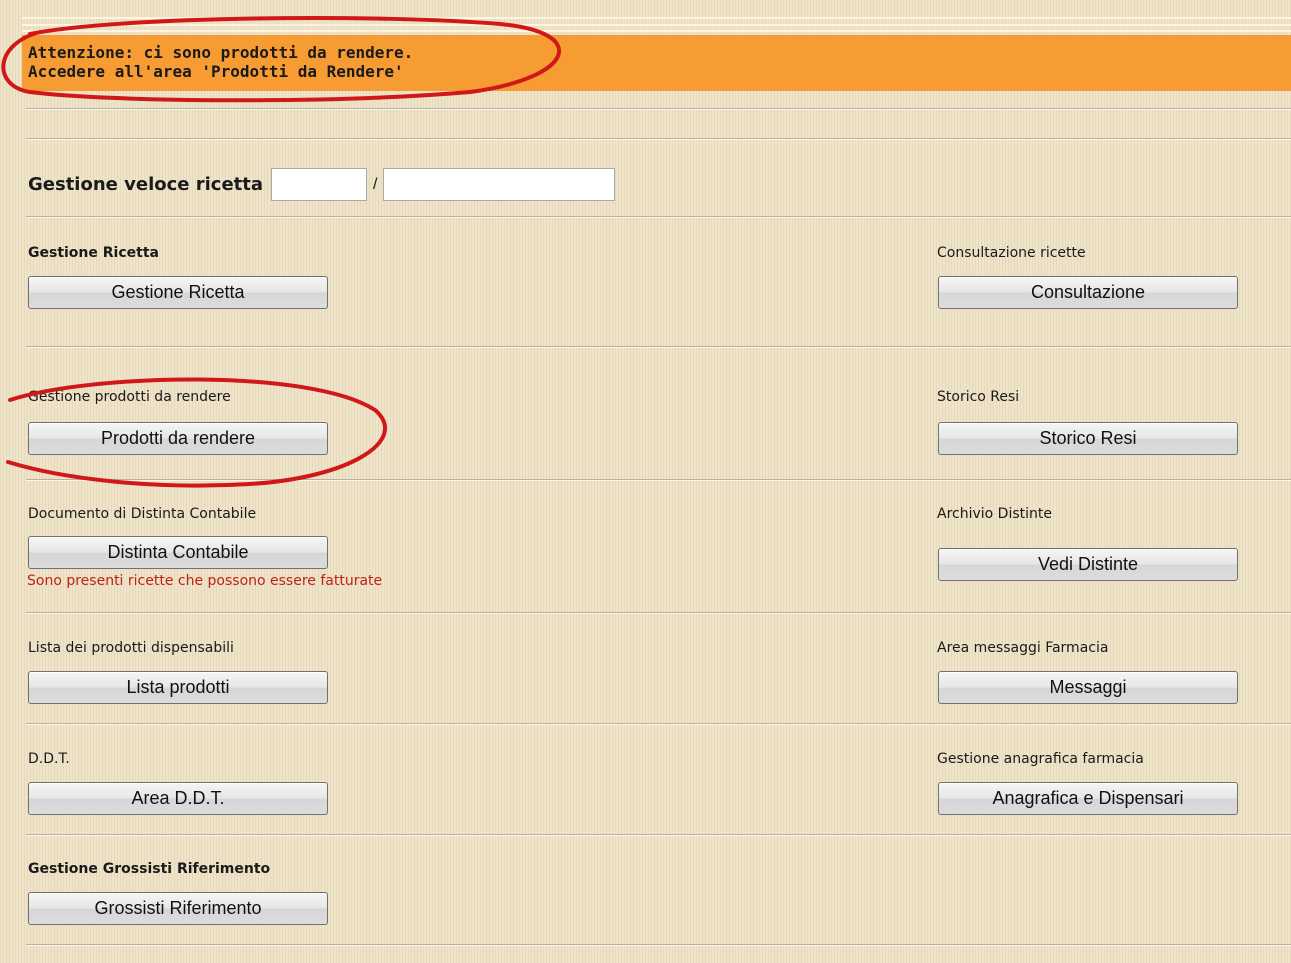  Describe the element at coordinates (178, 292) in the screenshot. I see `gestione-ricetta-button: Gestione Ricetta` at that location.